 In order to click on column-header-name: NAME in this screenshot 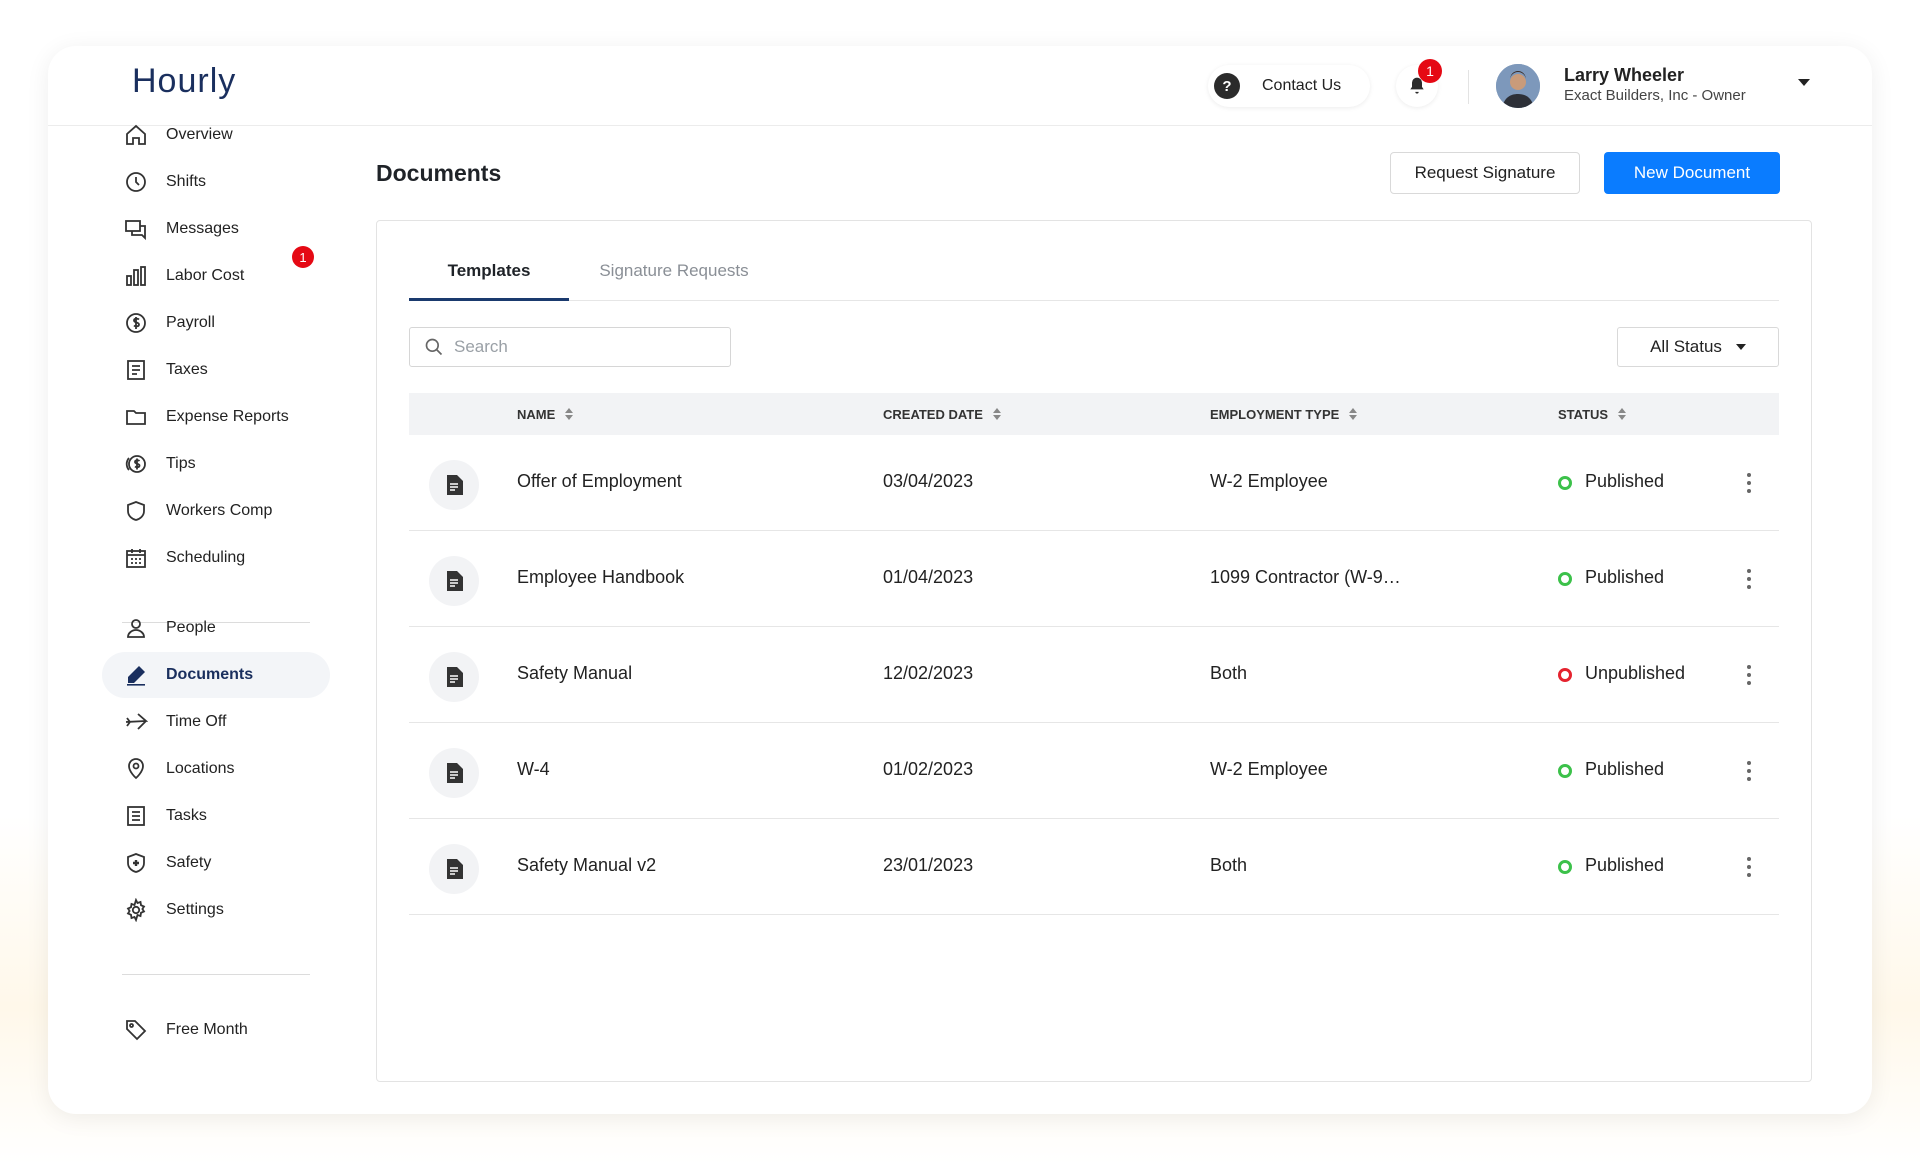, I will do `click(545, 414)`.